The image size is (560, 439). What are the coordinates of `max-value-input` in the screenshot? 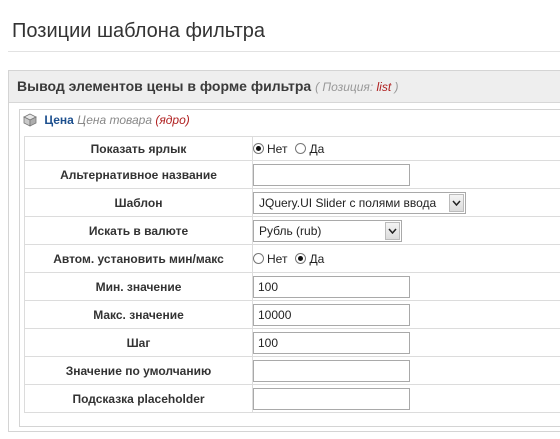 It's located at (331, 314).